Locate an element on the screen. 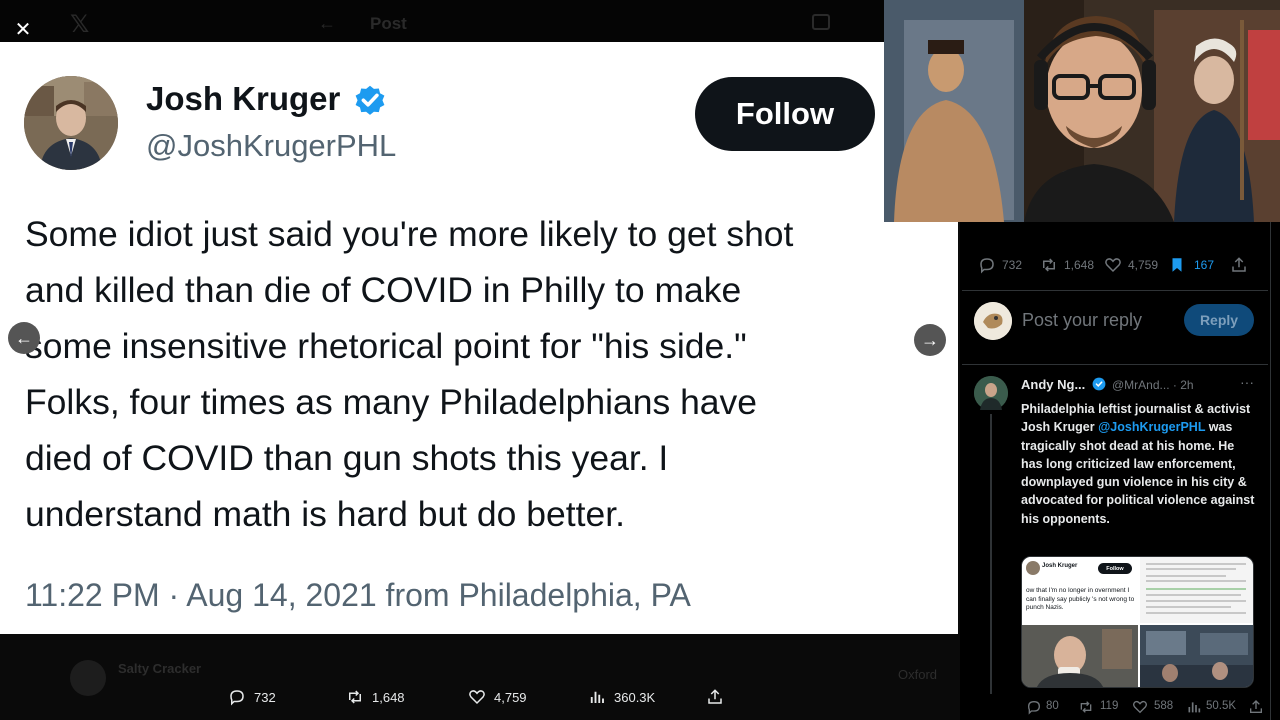  repost-count: 1,648 is located at coordinates (388, 697).